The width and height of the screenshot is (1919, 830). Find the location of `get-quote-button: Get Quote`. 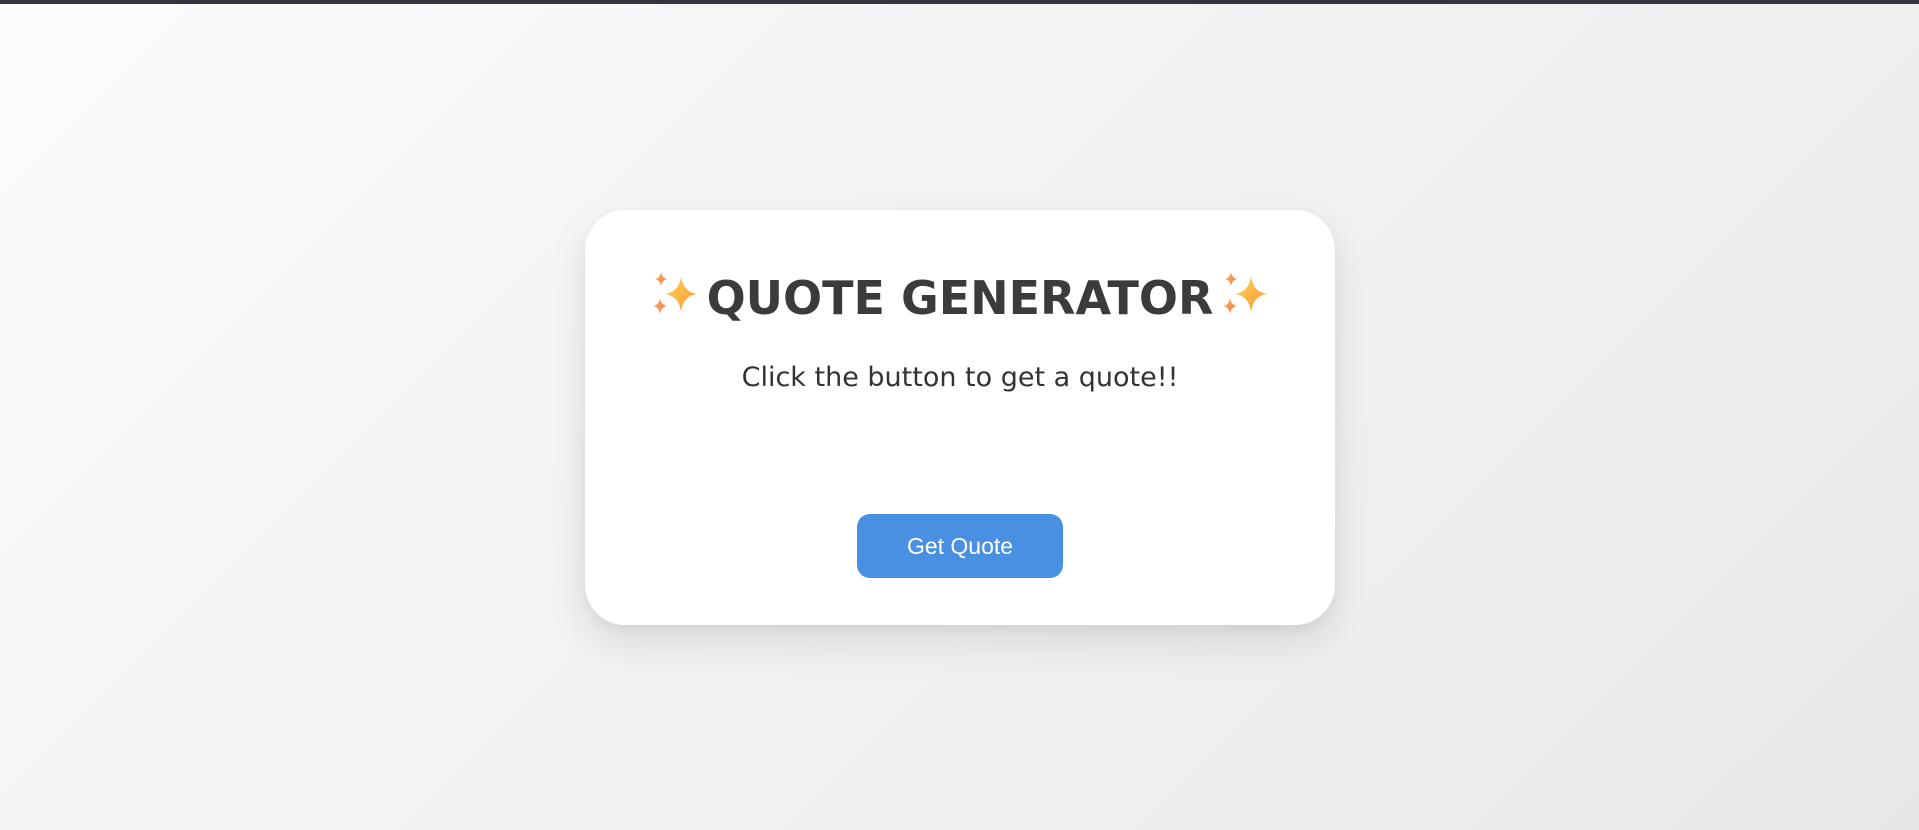

get-quote-button: Get Quote is located at coordinates (960, 546).